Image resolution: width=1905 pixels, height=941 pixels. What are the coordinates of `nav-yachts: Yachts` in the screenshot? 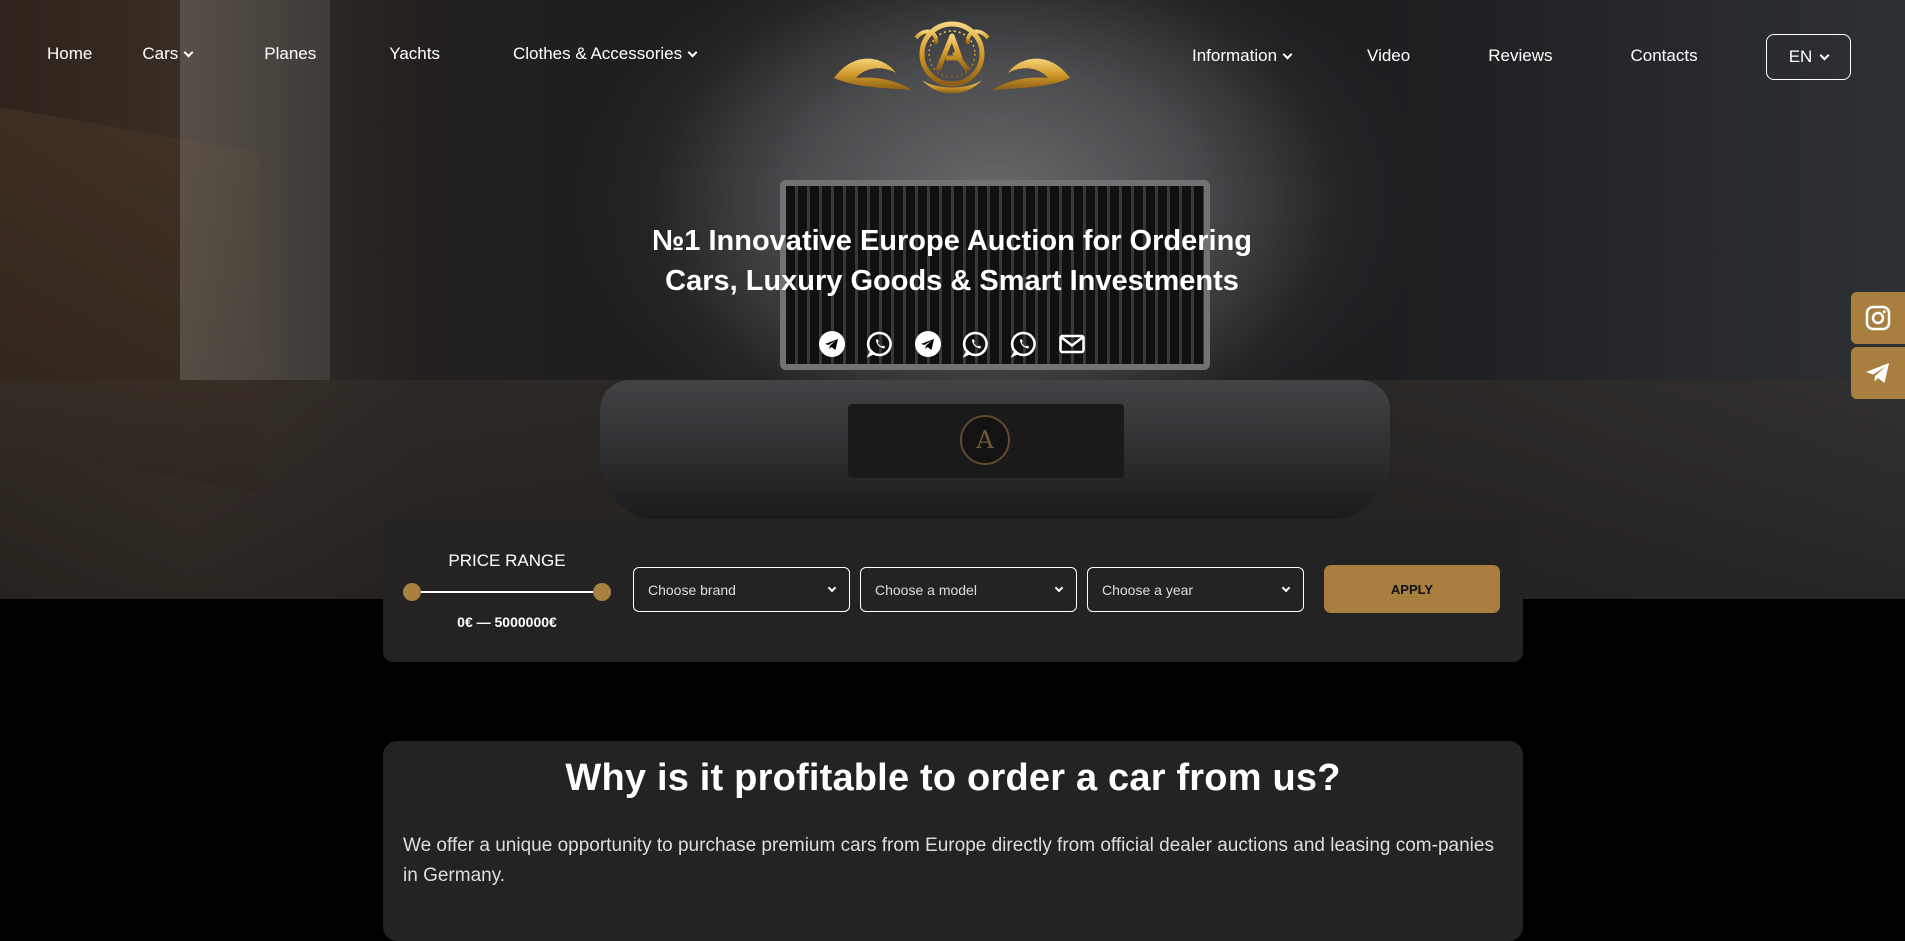 It's located at (414, 54).